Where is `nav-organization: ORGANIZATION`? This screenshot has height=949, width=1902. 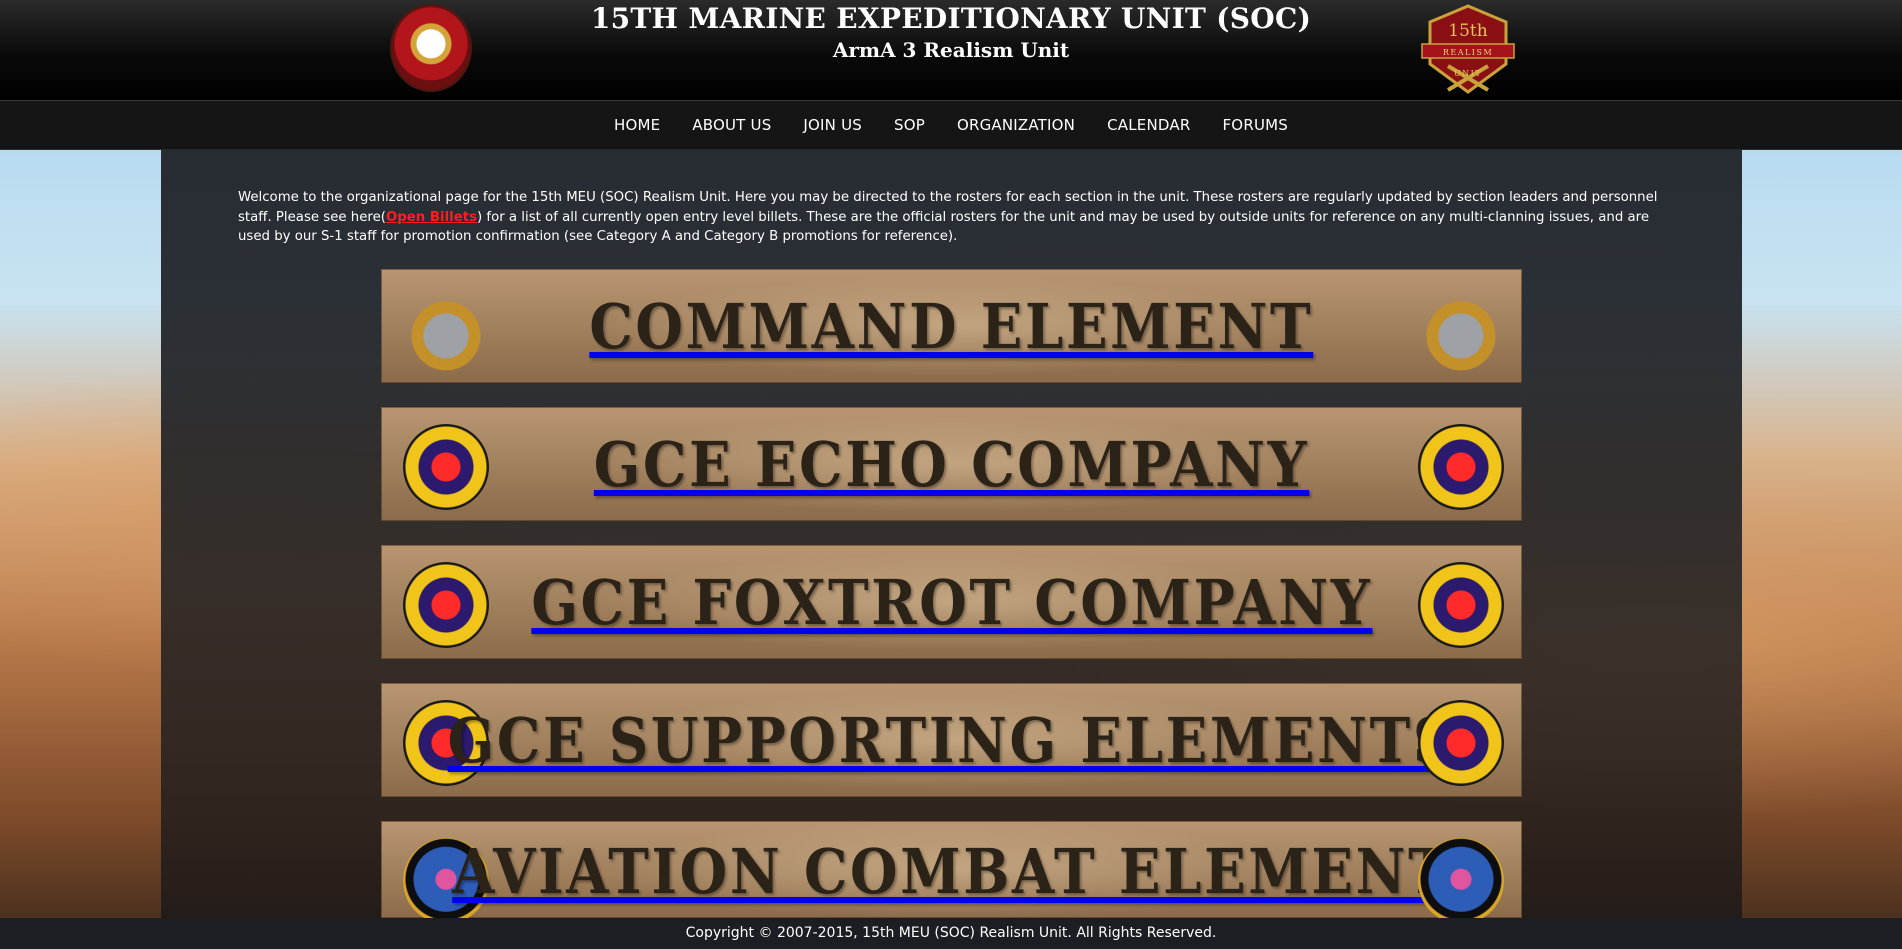
nav-organization: ORGANIZATION is located at coordinates (1016, 125).